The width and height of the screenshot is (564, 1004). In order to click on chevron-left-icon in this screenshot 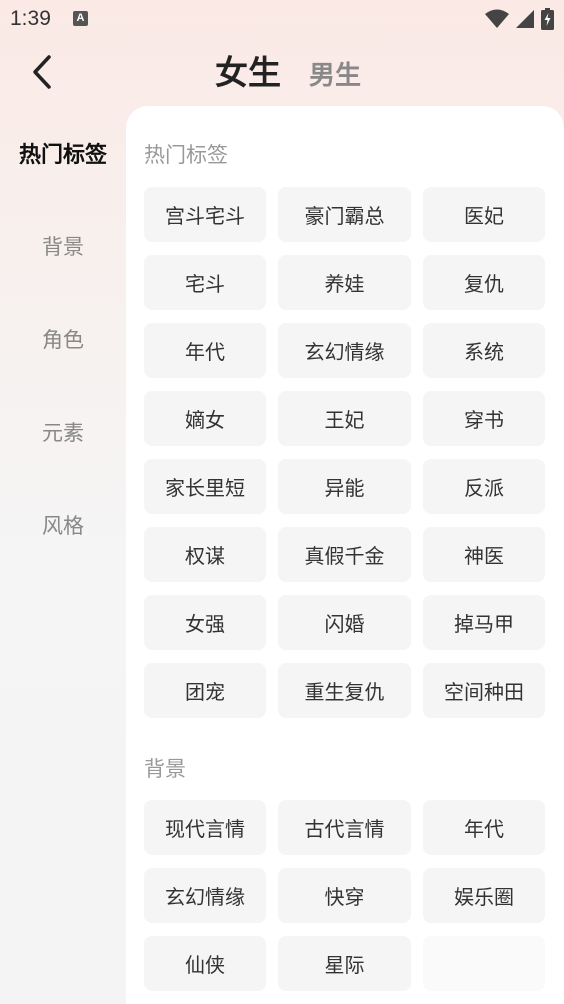, I will do `click(42, 72)`.